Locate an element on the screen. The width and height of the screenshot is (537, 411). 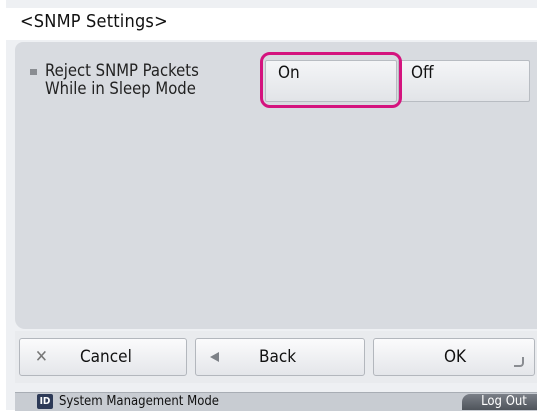
enter-icon is located at coordinates (519, 362).